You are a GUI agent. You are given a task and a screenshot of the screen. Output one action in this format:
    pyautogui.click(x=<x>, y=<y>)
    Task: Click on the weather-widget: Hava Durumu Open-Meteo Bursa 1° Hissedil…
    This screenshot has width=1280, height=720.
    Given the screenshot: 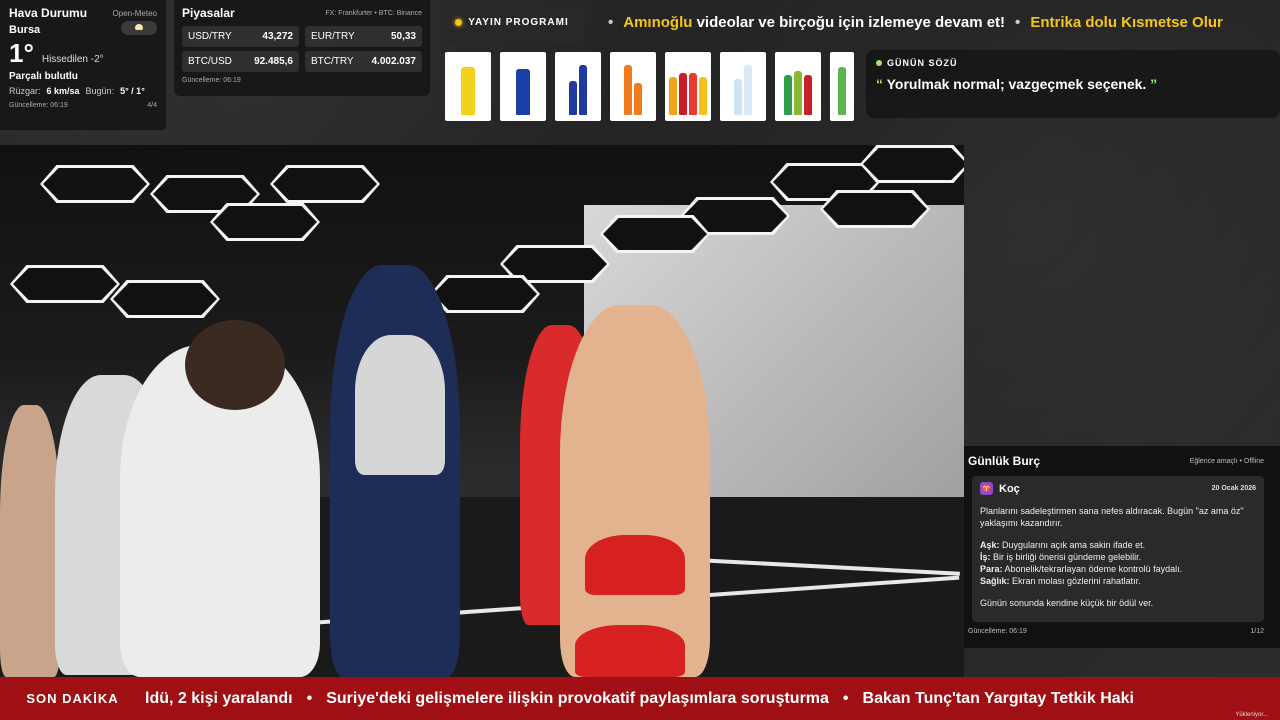 What is the action you would take?
    pyautogui.click(x=83, y=65)
    